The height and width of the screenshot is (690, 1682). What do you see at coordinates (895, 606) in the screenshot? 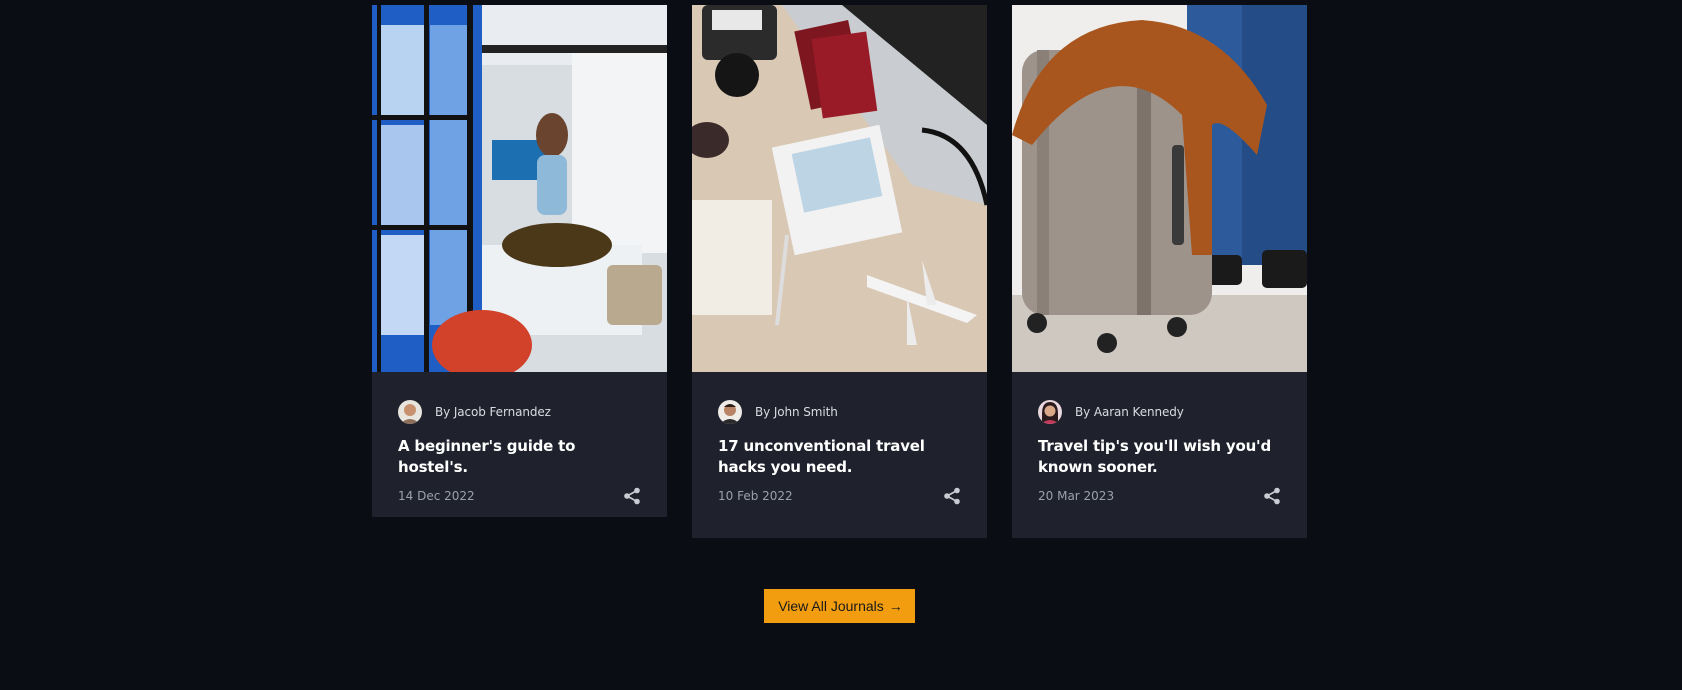
I see `arrow-right-icon: →` at bounding box center [895, 606].